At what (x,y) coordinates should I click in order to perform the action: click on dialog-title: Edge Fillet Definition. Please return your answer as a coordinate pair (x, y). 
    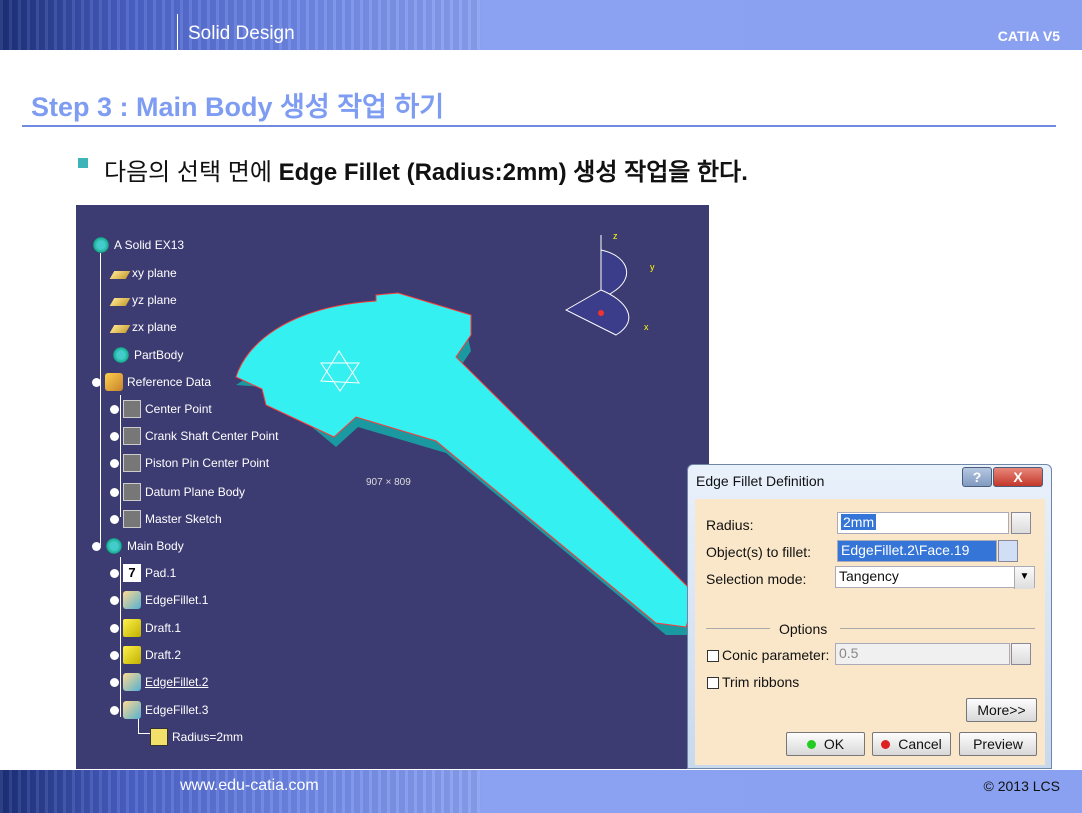
    Looking at the image, I should click on (760, 481).